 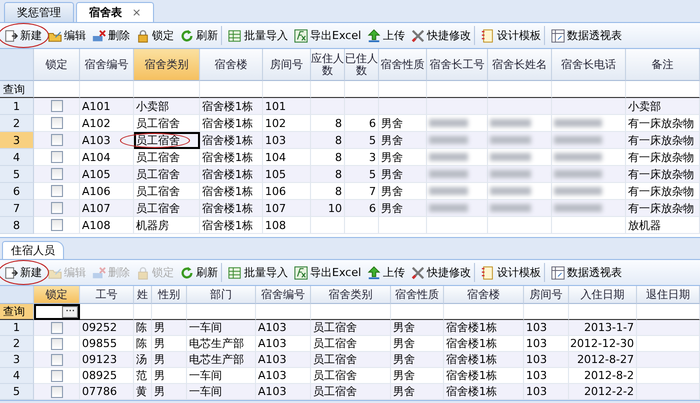 I want to click on panel-tab: 住宿人员, so click(x=33, y=250).